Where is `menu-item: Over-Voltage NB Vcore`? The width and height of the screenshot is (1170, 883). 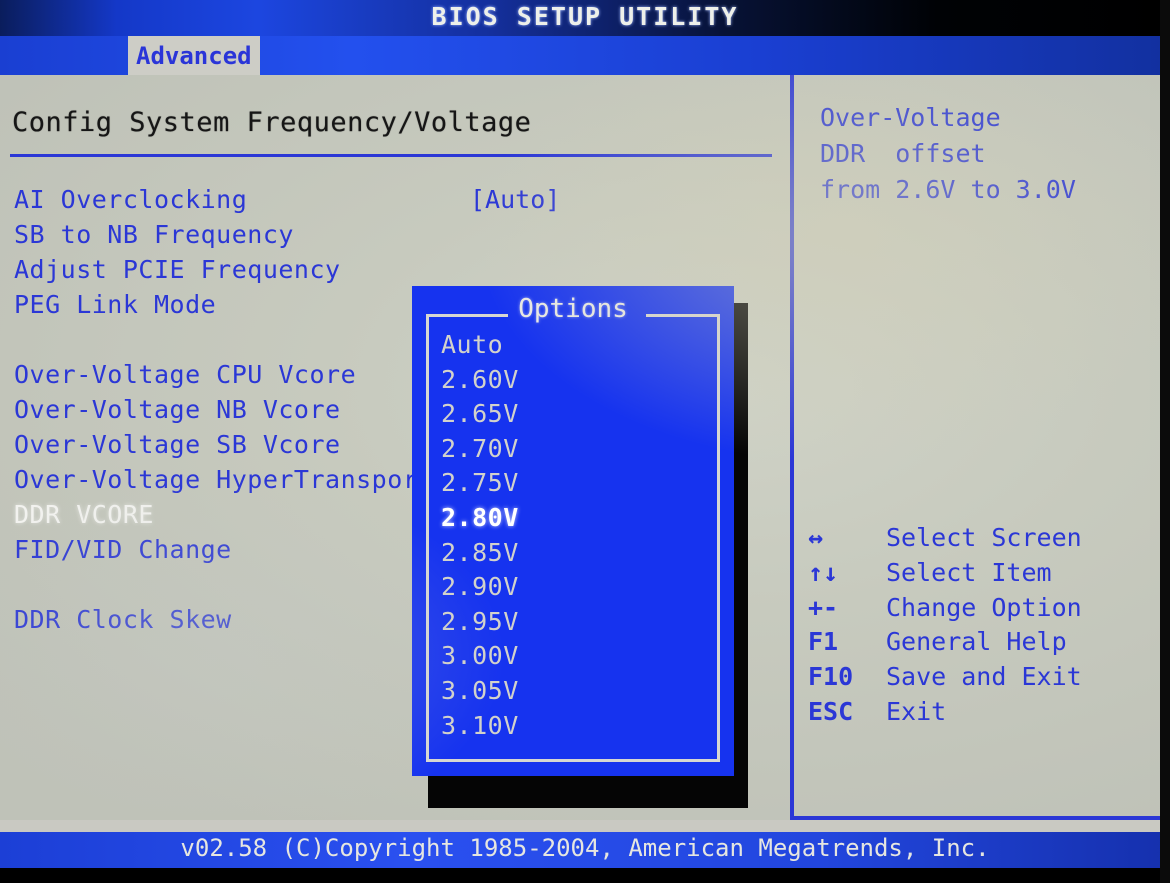
menu-item: Over-Voltage NB Vcore is located at coordinates (177, 409).